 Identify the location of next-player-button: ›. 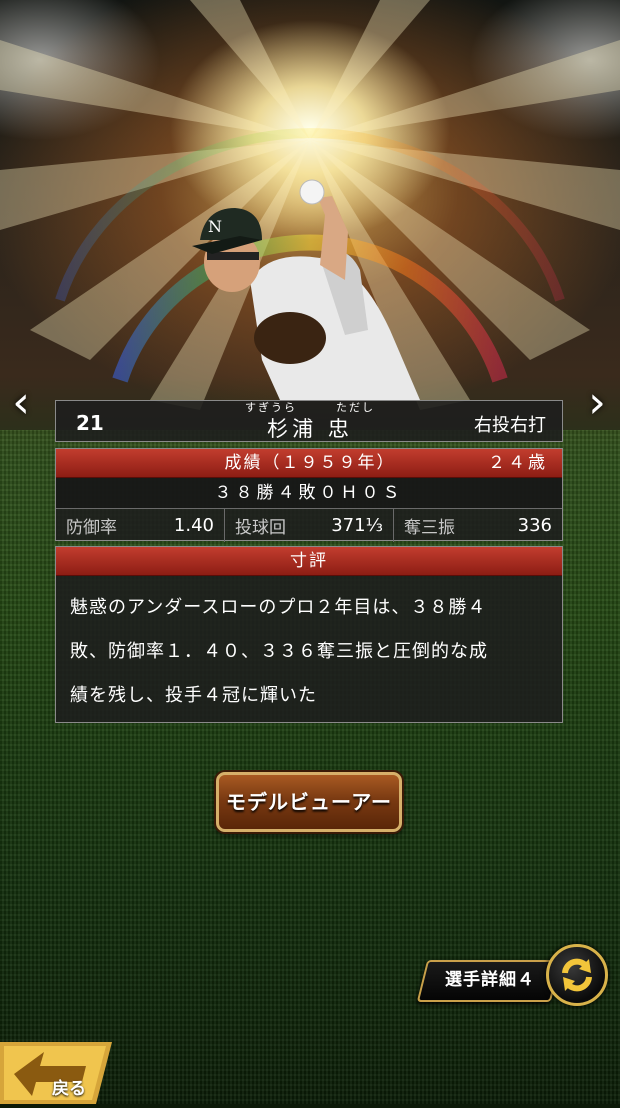
(597, 403).